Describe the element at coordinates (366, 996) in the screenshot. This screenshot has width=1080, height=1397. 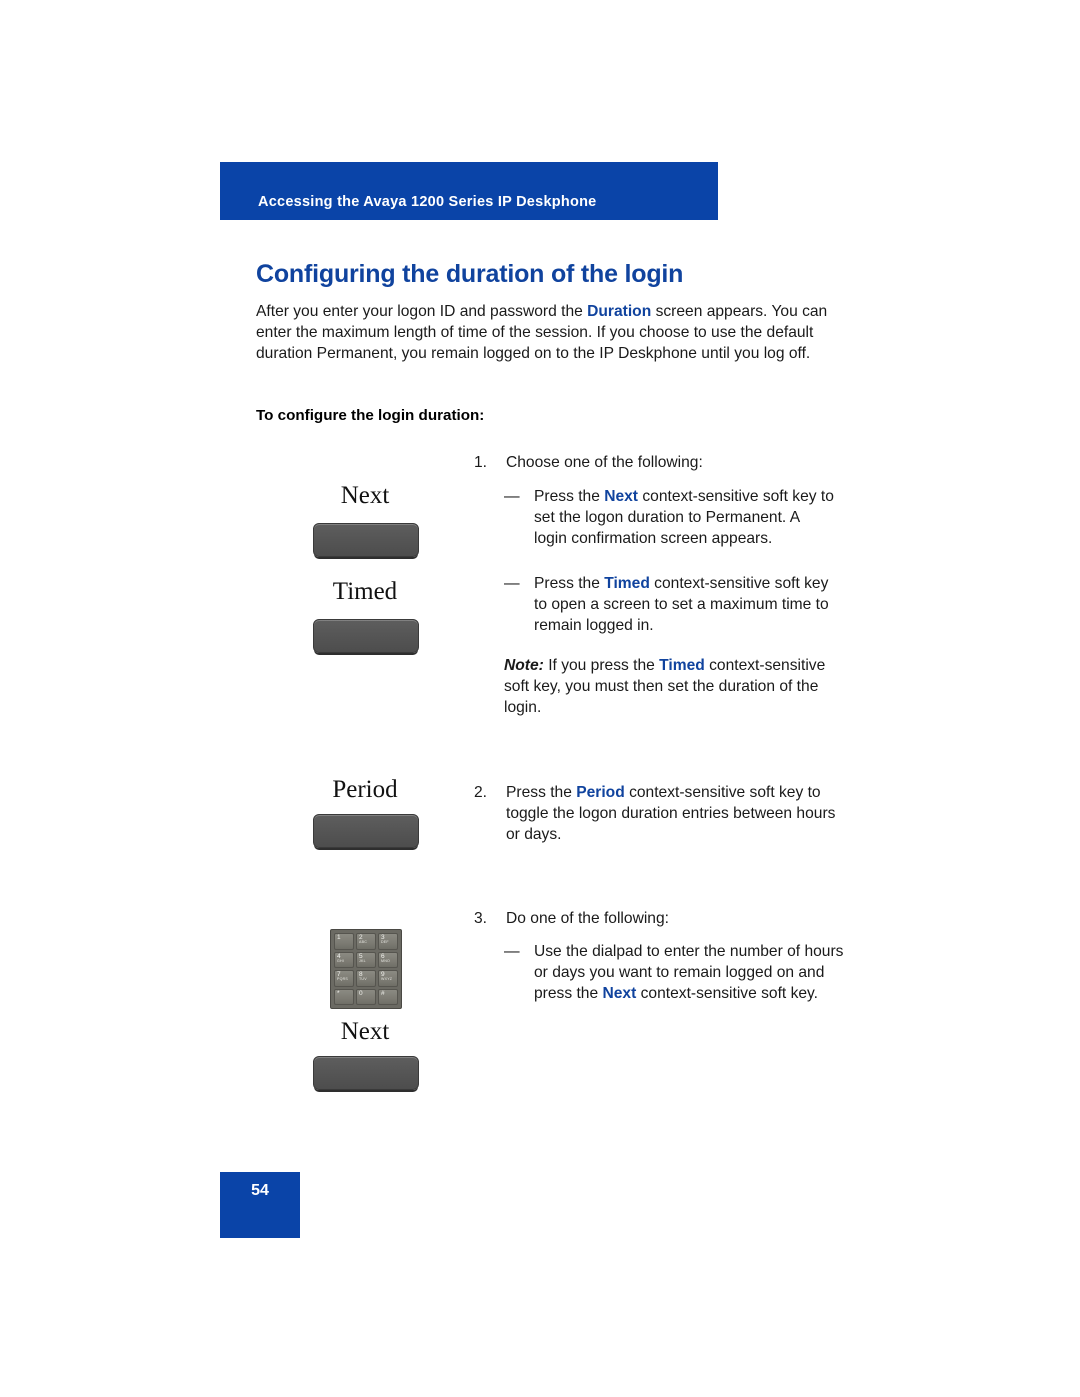
I see `dialpad-key-0: 0` at that location.